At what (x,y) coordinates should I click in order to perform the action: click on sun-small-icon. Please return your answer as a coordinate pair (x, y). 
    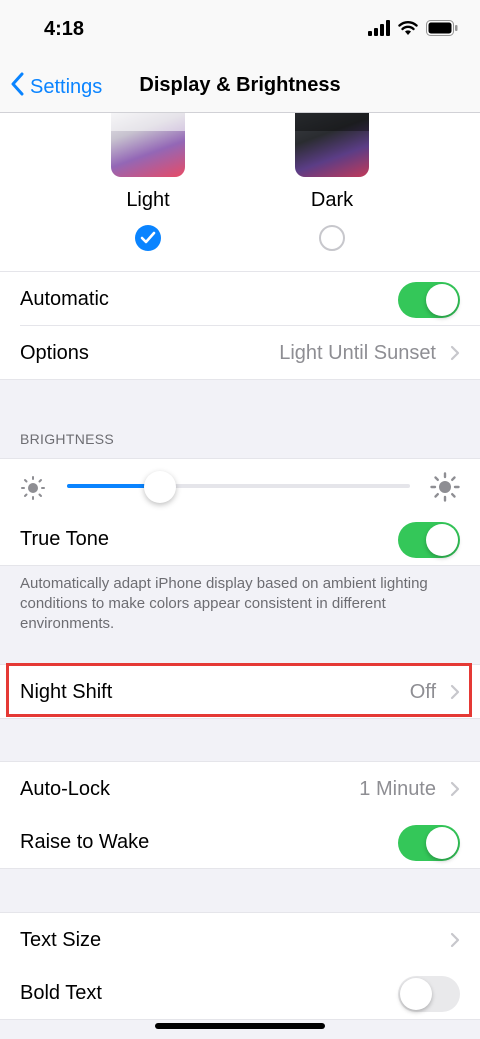
    Looking at the image, I should click on (33, 490).